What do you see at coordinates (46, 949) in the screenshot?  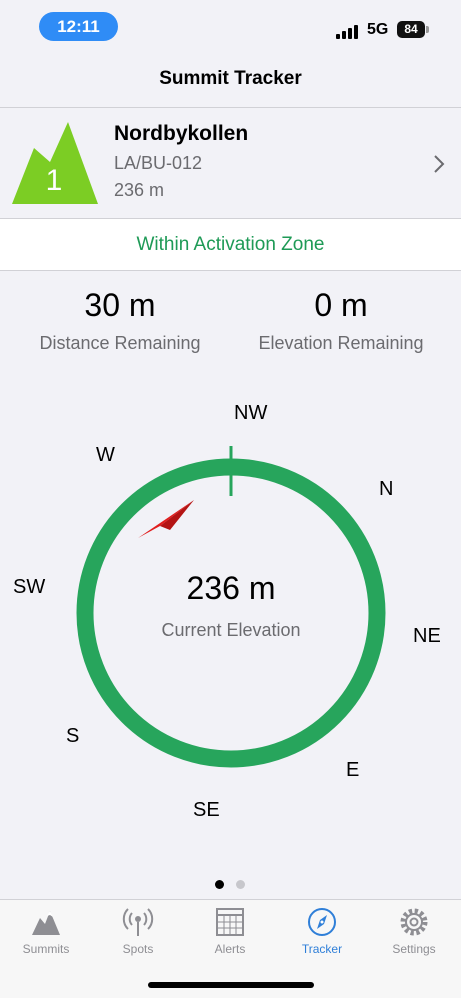 I see `tab-label-summits: Summits` at bounding box center [46, 949].